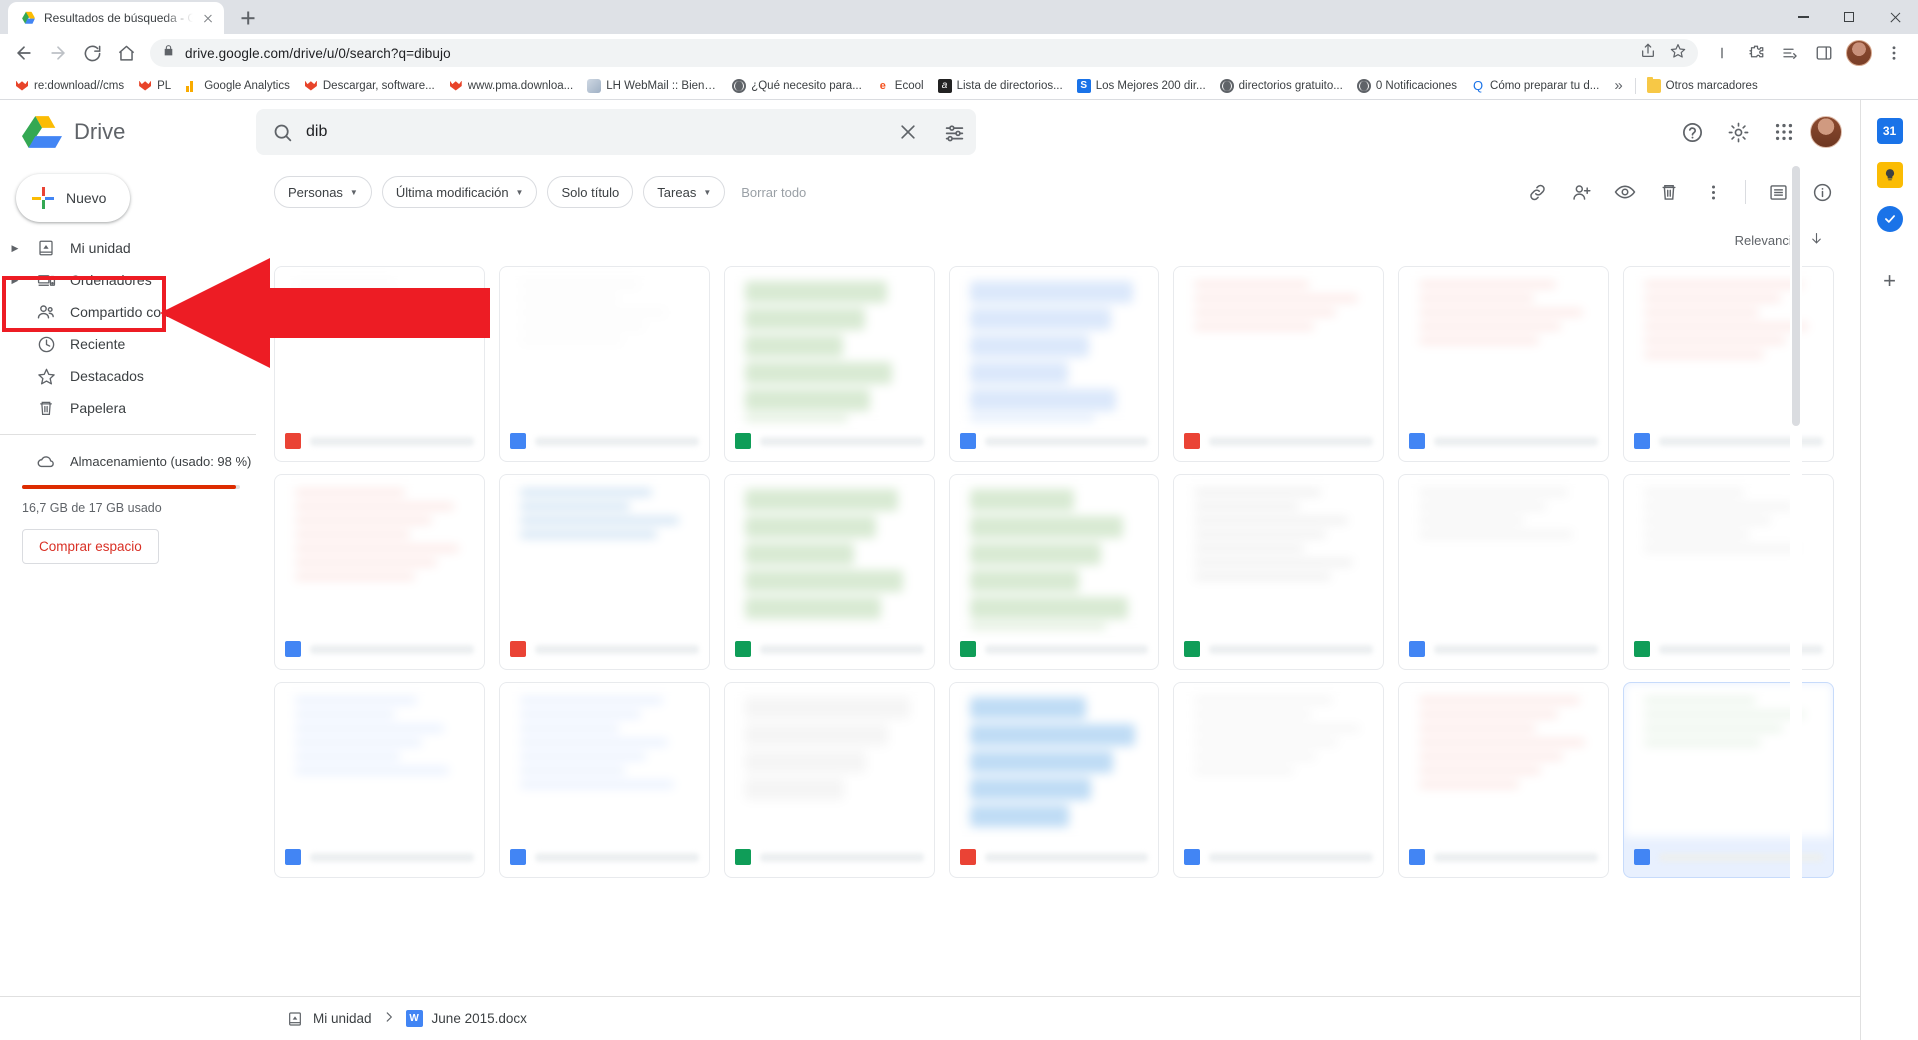 The width and height of the screenshot is (1918, 1040). What do you see at coordinates (128, 132) in the screenshot?
I see `drive-brand: Drive` at bounding box center [128, 132].